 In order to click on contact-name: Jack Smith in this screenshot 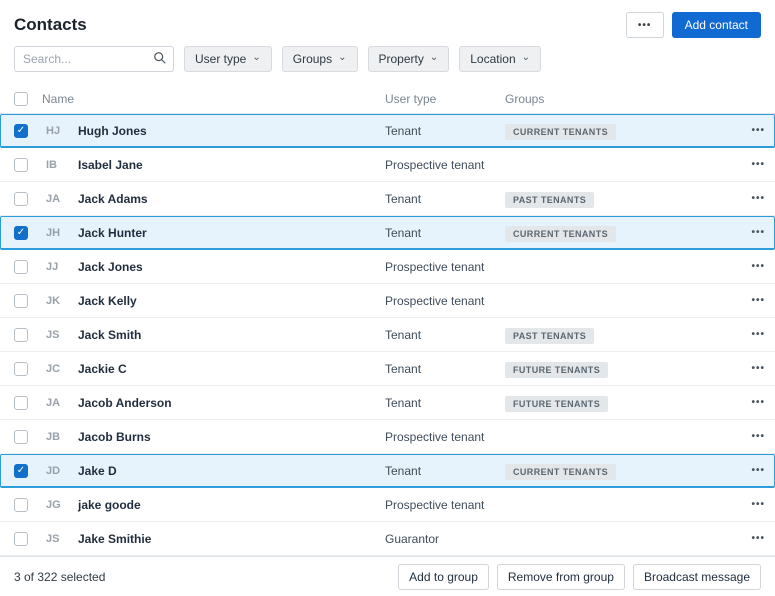, I will do `click(110, 334)`.